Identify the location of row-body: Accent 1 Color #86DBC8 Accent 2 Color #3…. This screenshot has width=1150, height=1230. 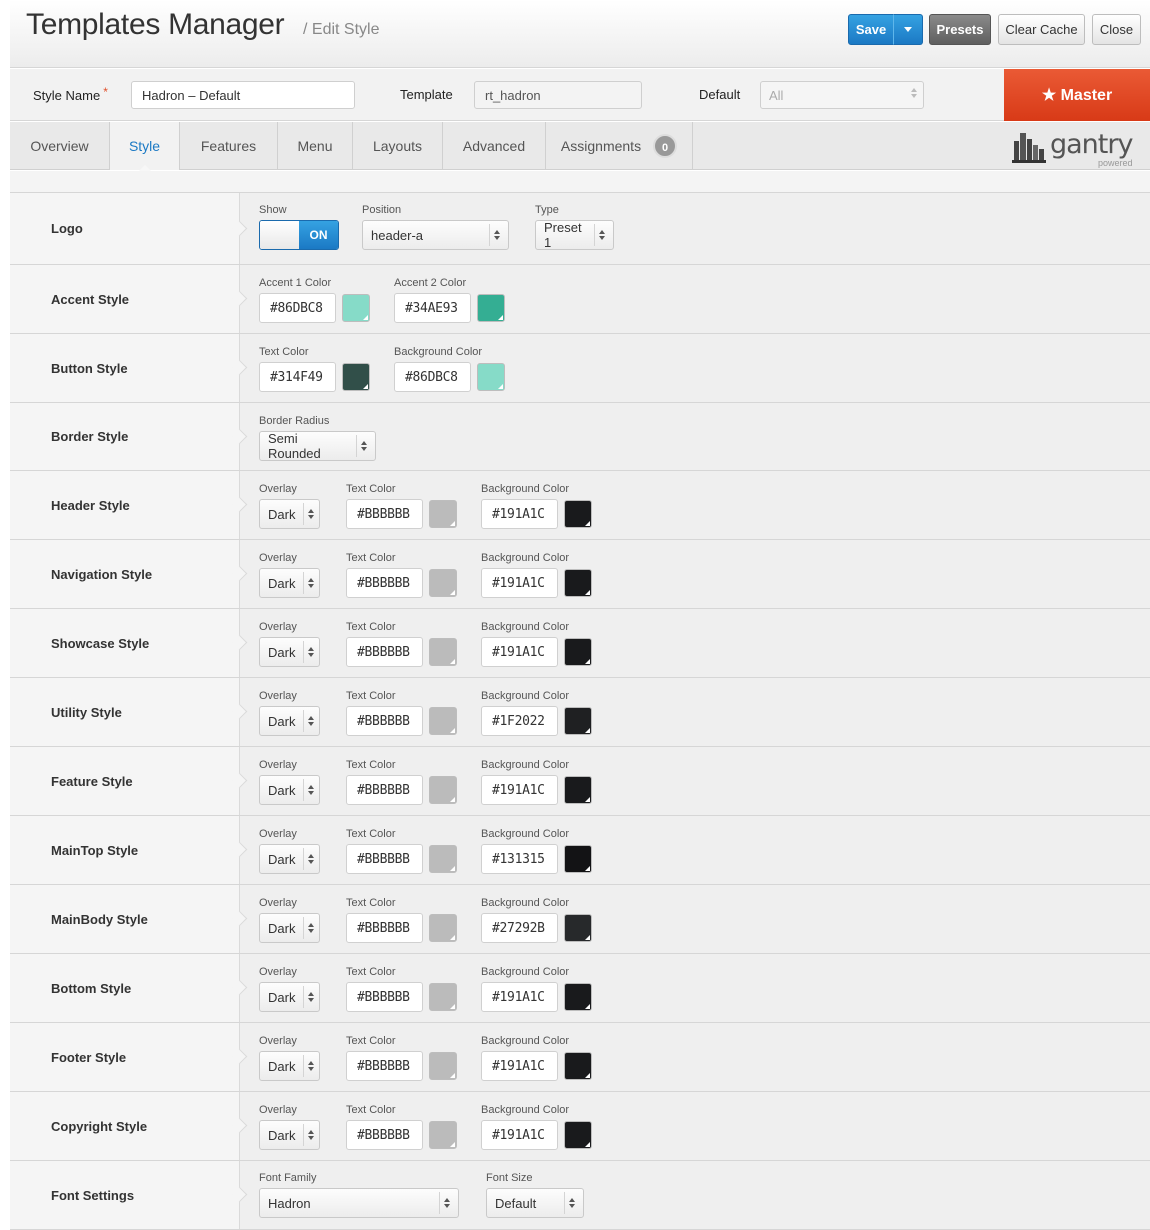
(695, 299).